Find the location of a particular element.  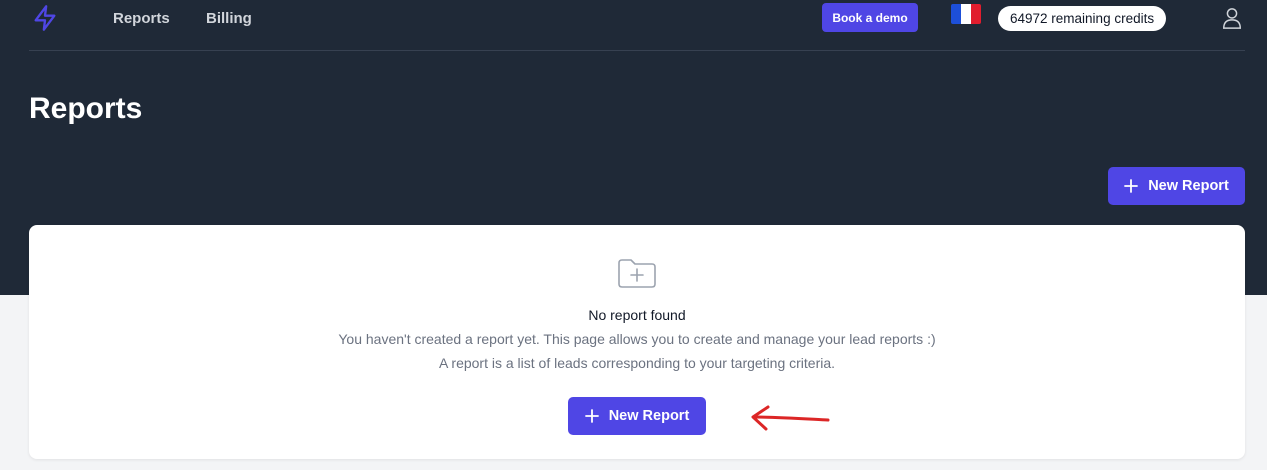

empty-state-new-report-button: New Report is located at coordinates (637, 416).